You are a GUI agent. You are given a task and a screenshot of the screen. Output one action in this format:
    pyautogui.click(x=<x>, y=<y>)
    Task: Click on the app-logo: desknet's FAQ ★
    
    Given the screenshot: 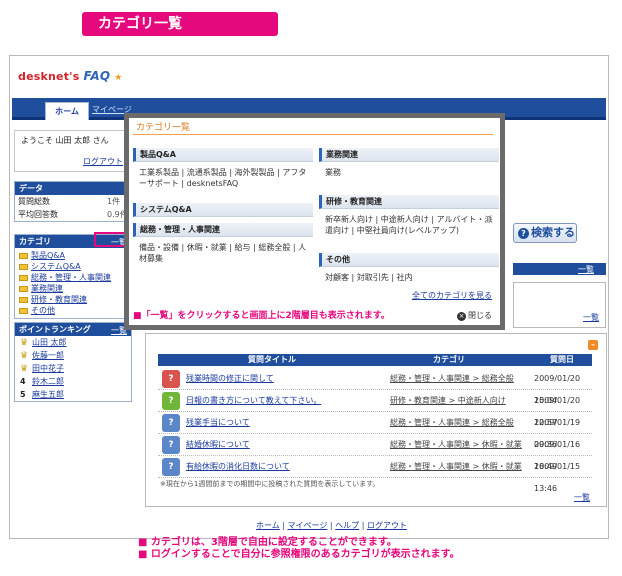 What is the action you would take?
    pyautogui.click(x=70, y=76)
    